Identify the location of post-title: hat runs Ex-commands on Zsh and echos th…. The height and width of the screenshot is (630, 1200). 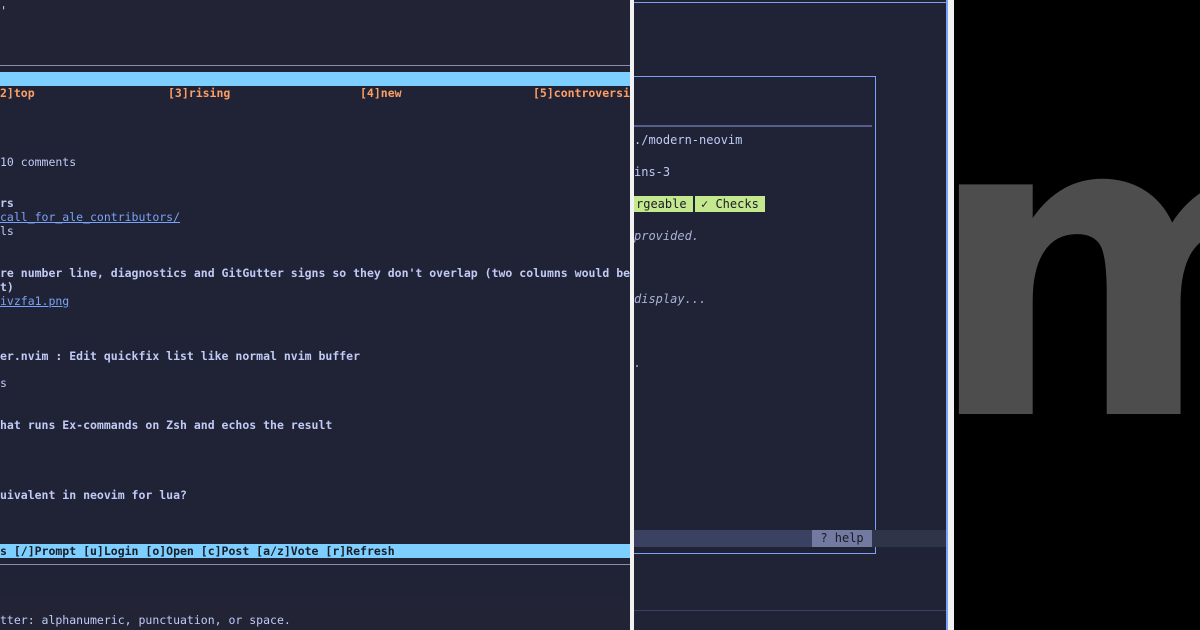
(166, 425).